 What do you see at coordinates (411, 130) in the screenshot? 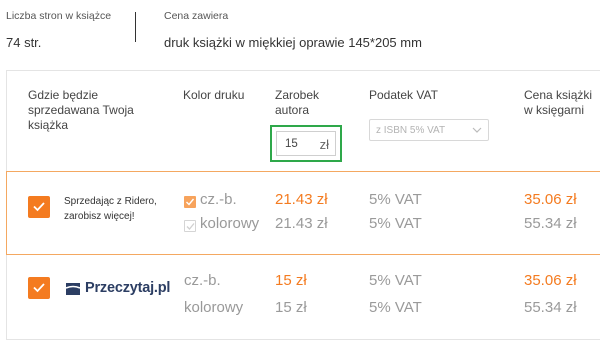
I see `vat-select-value: z ISBN 5% VAT` at bounding box center [411, 130].